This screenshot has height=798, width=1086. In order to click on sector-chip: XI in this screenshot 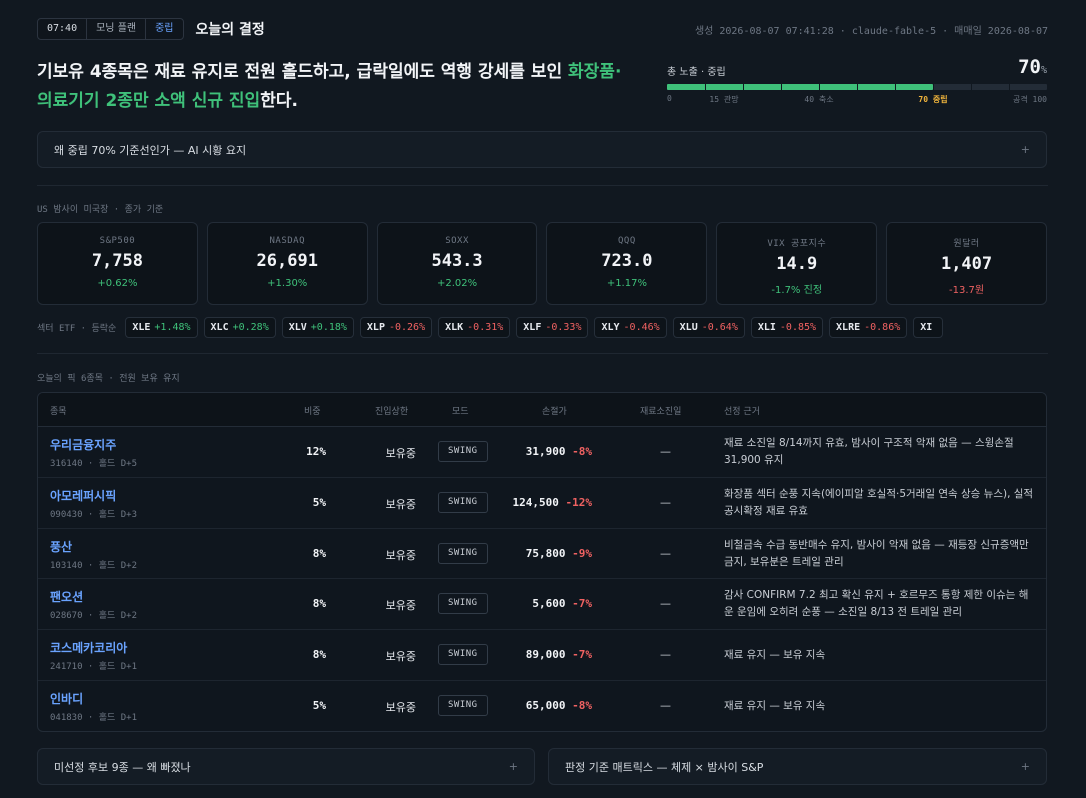, I will do `click(928, 327)`.